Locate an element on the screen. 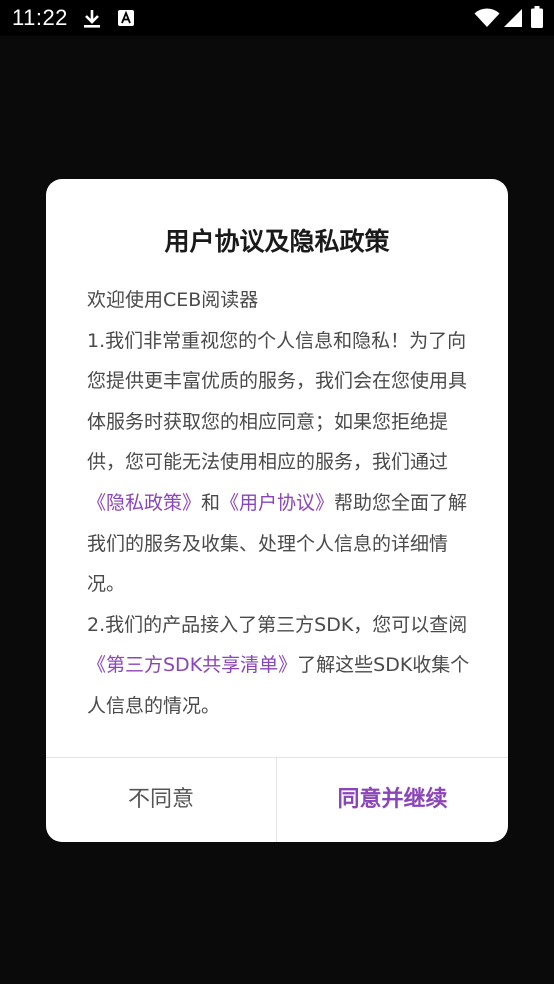 This screenshot has width=554, height=984. download-icon is located at coordinates (92, 19).